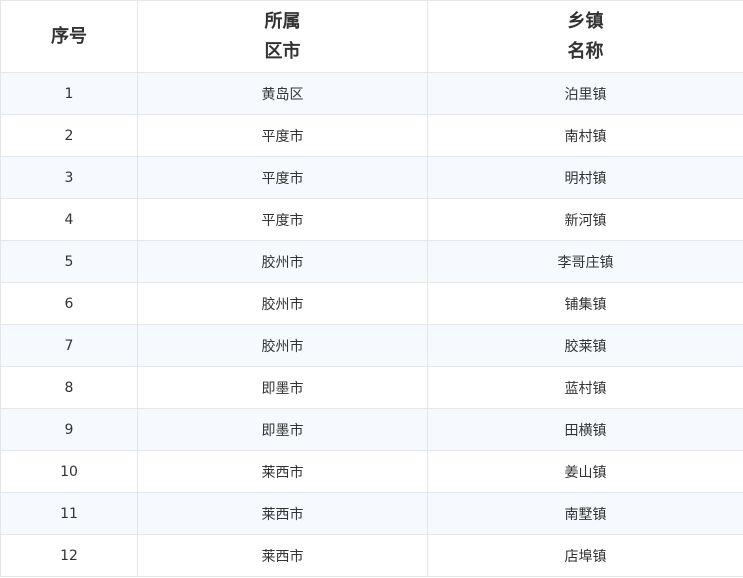 The height and width of the screenshot is (578, 743). What do you see at coordinates (69, 93) in the screenshot?
I see `cell-serial-number: 1` at bounding box center [69, 93].